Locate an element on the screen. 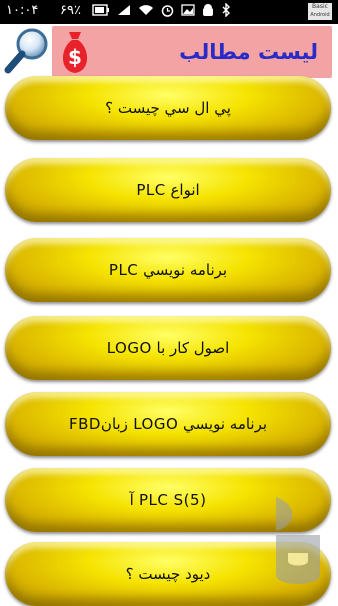  title-bar: $ لیست مطالب is located at coordinates (192, 52).